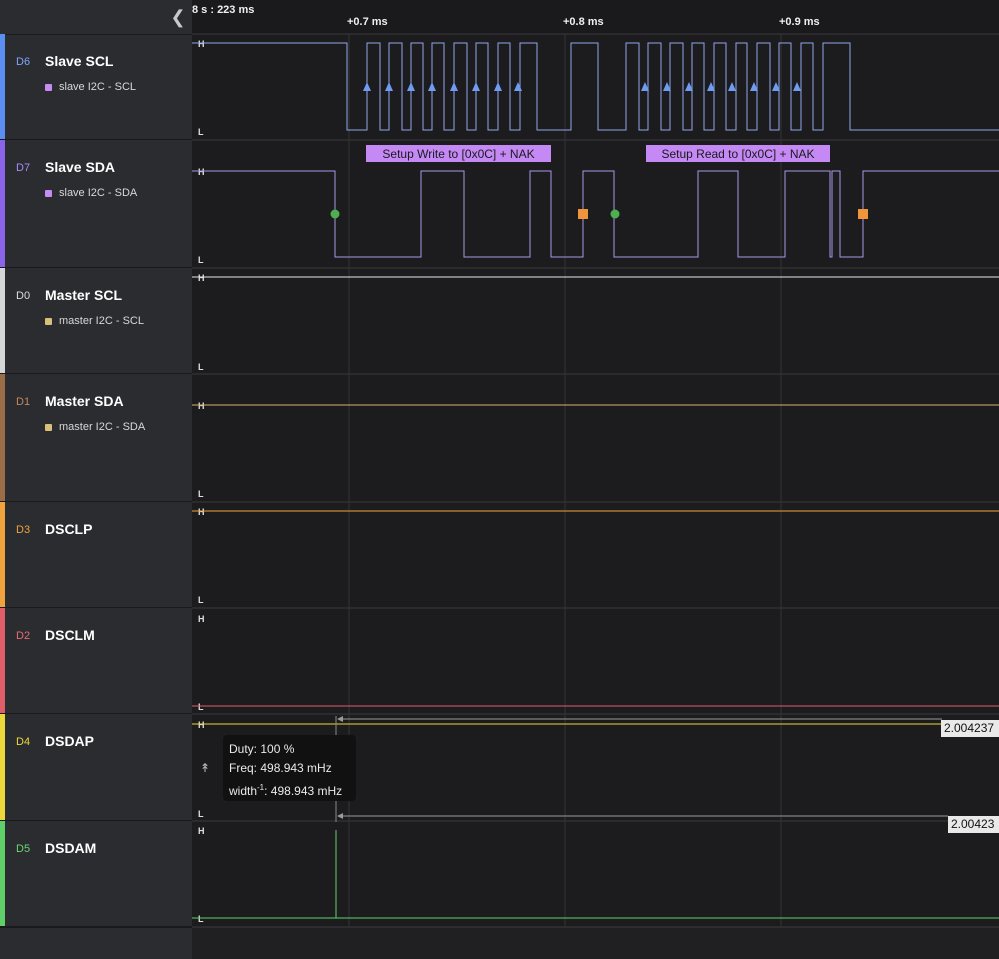  I want to click on channel-id: D4, so click(23, 742).